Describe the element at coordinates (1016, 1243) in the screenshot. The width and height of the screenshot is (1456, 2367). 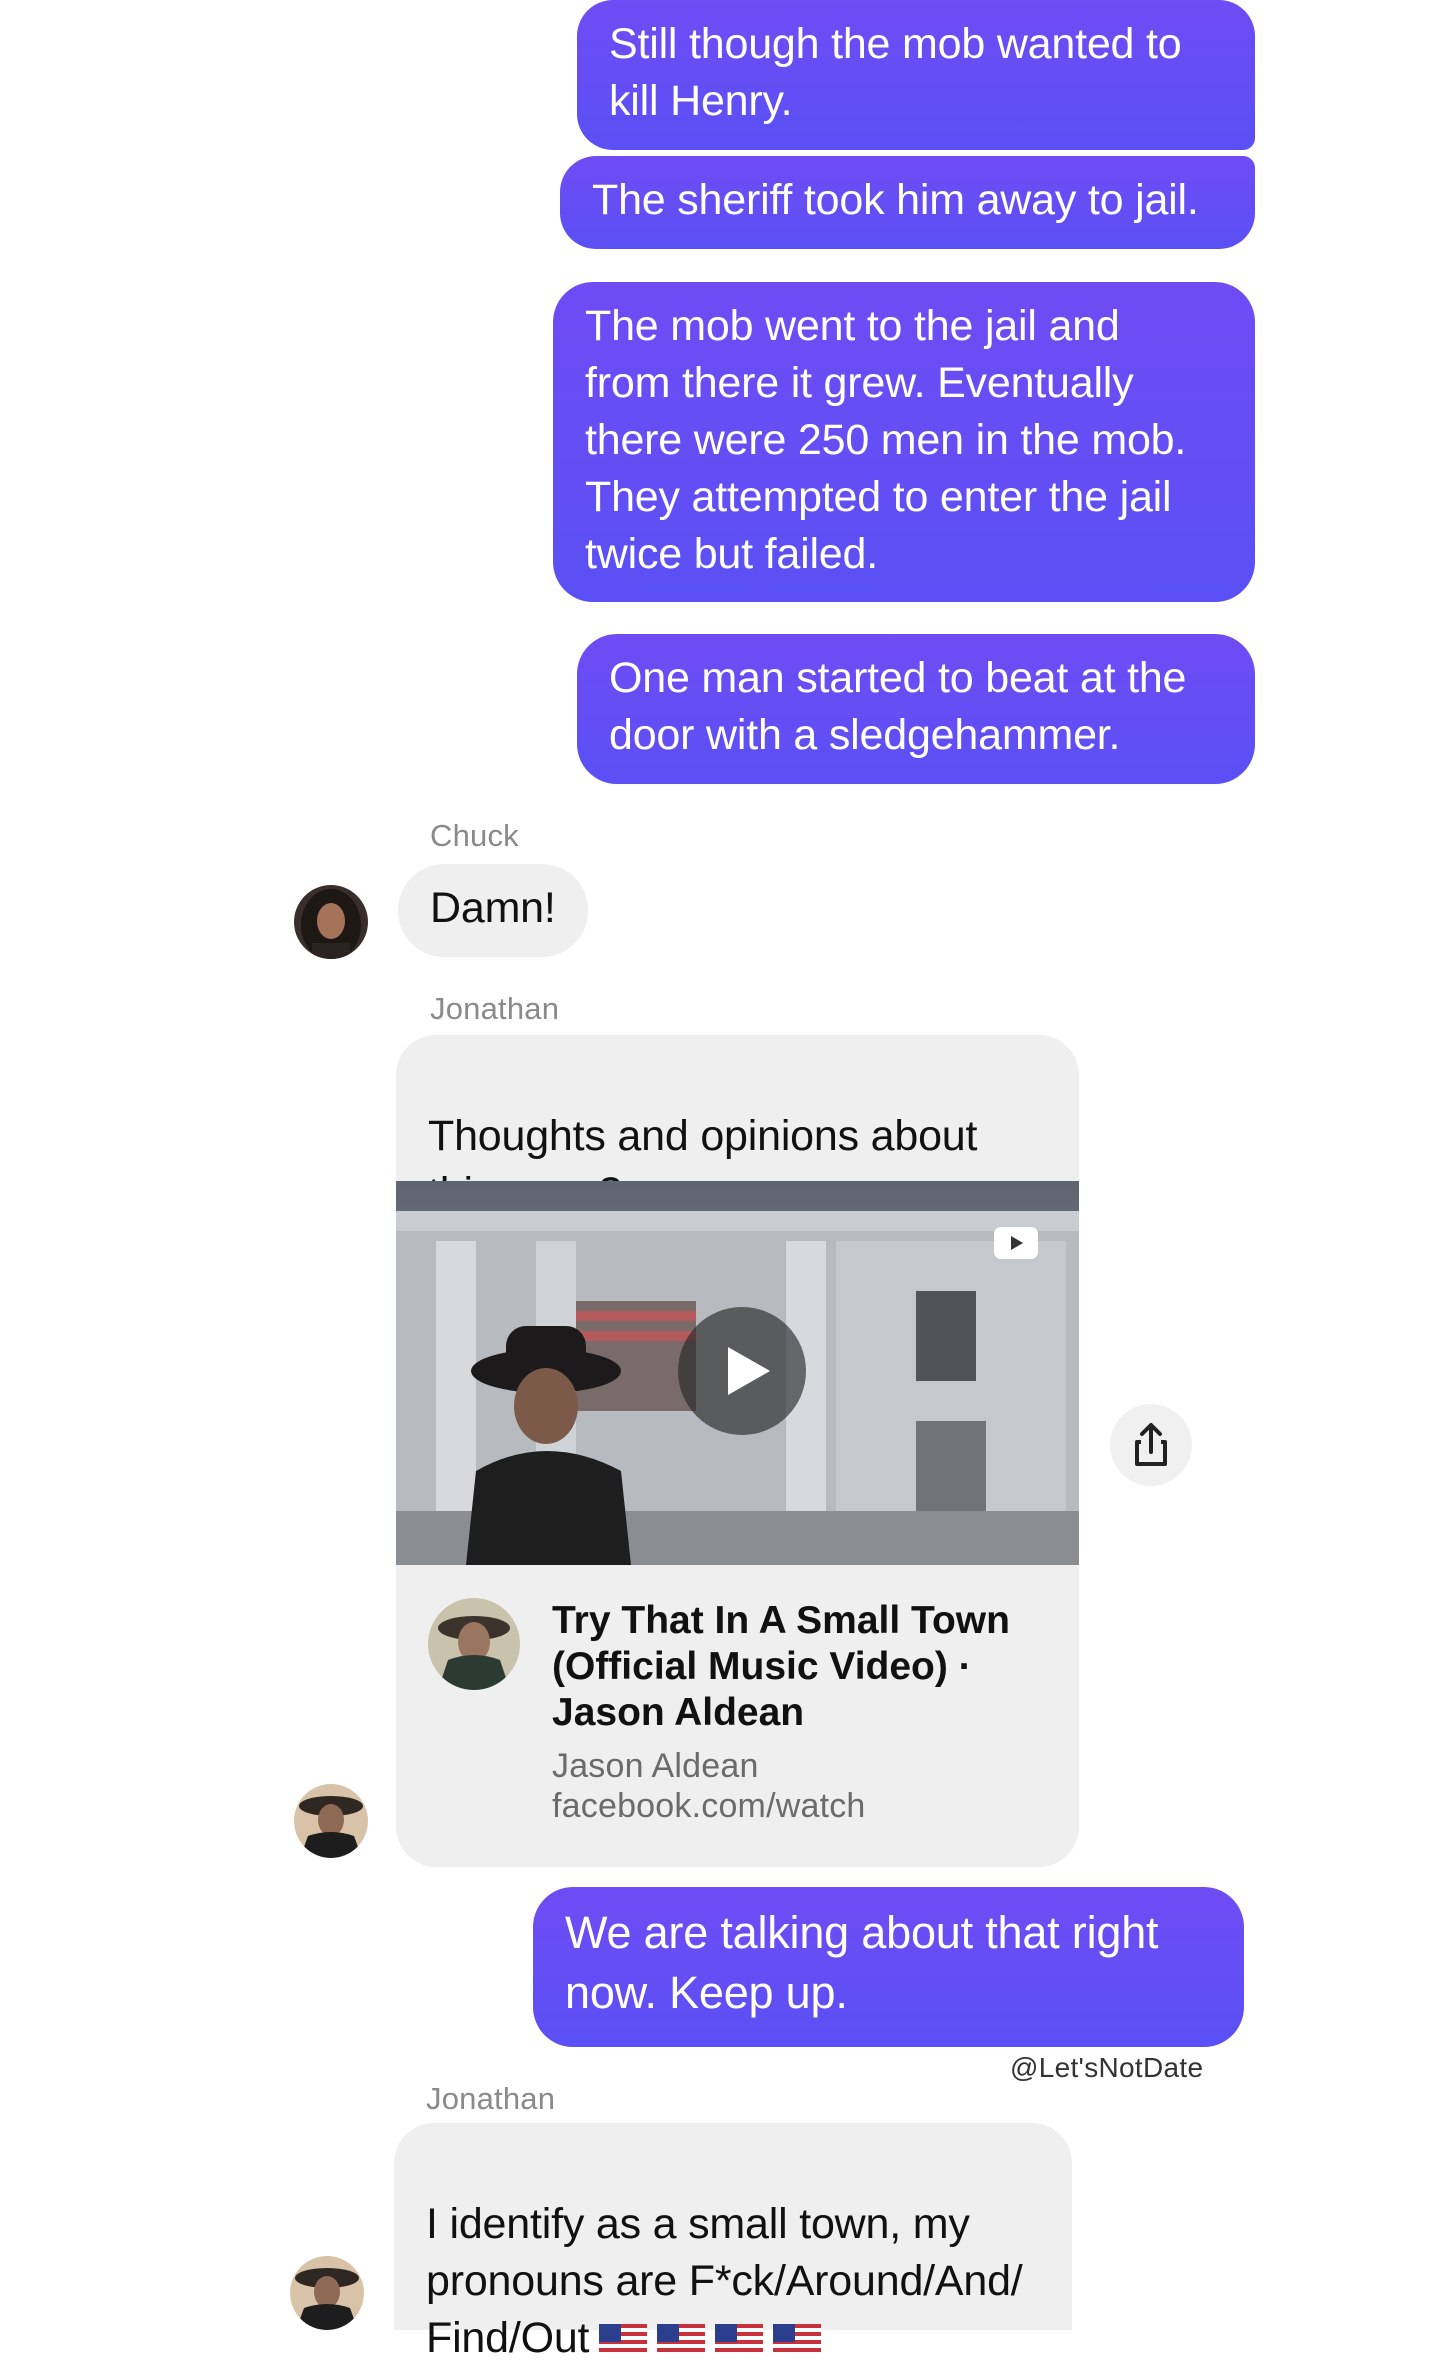
I see `video-platform-icon` at that location.